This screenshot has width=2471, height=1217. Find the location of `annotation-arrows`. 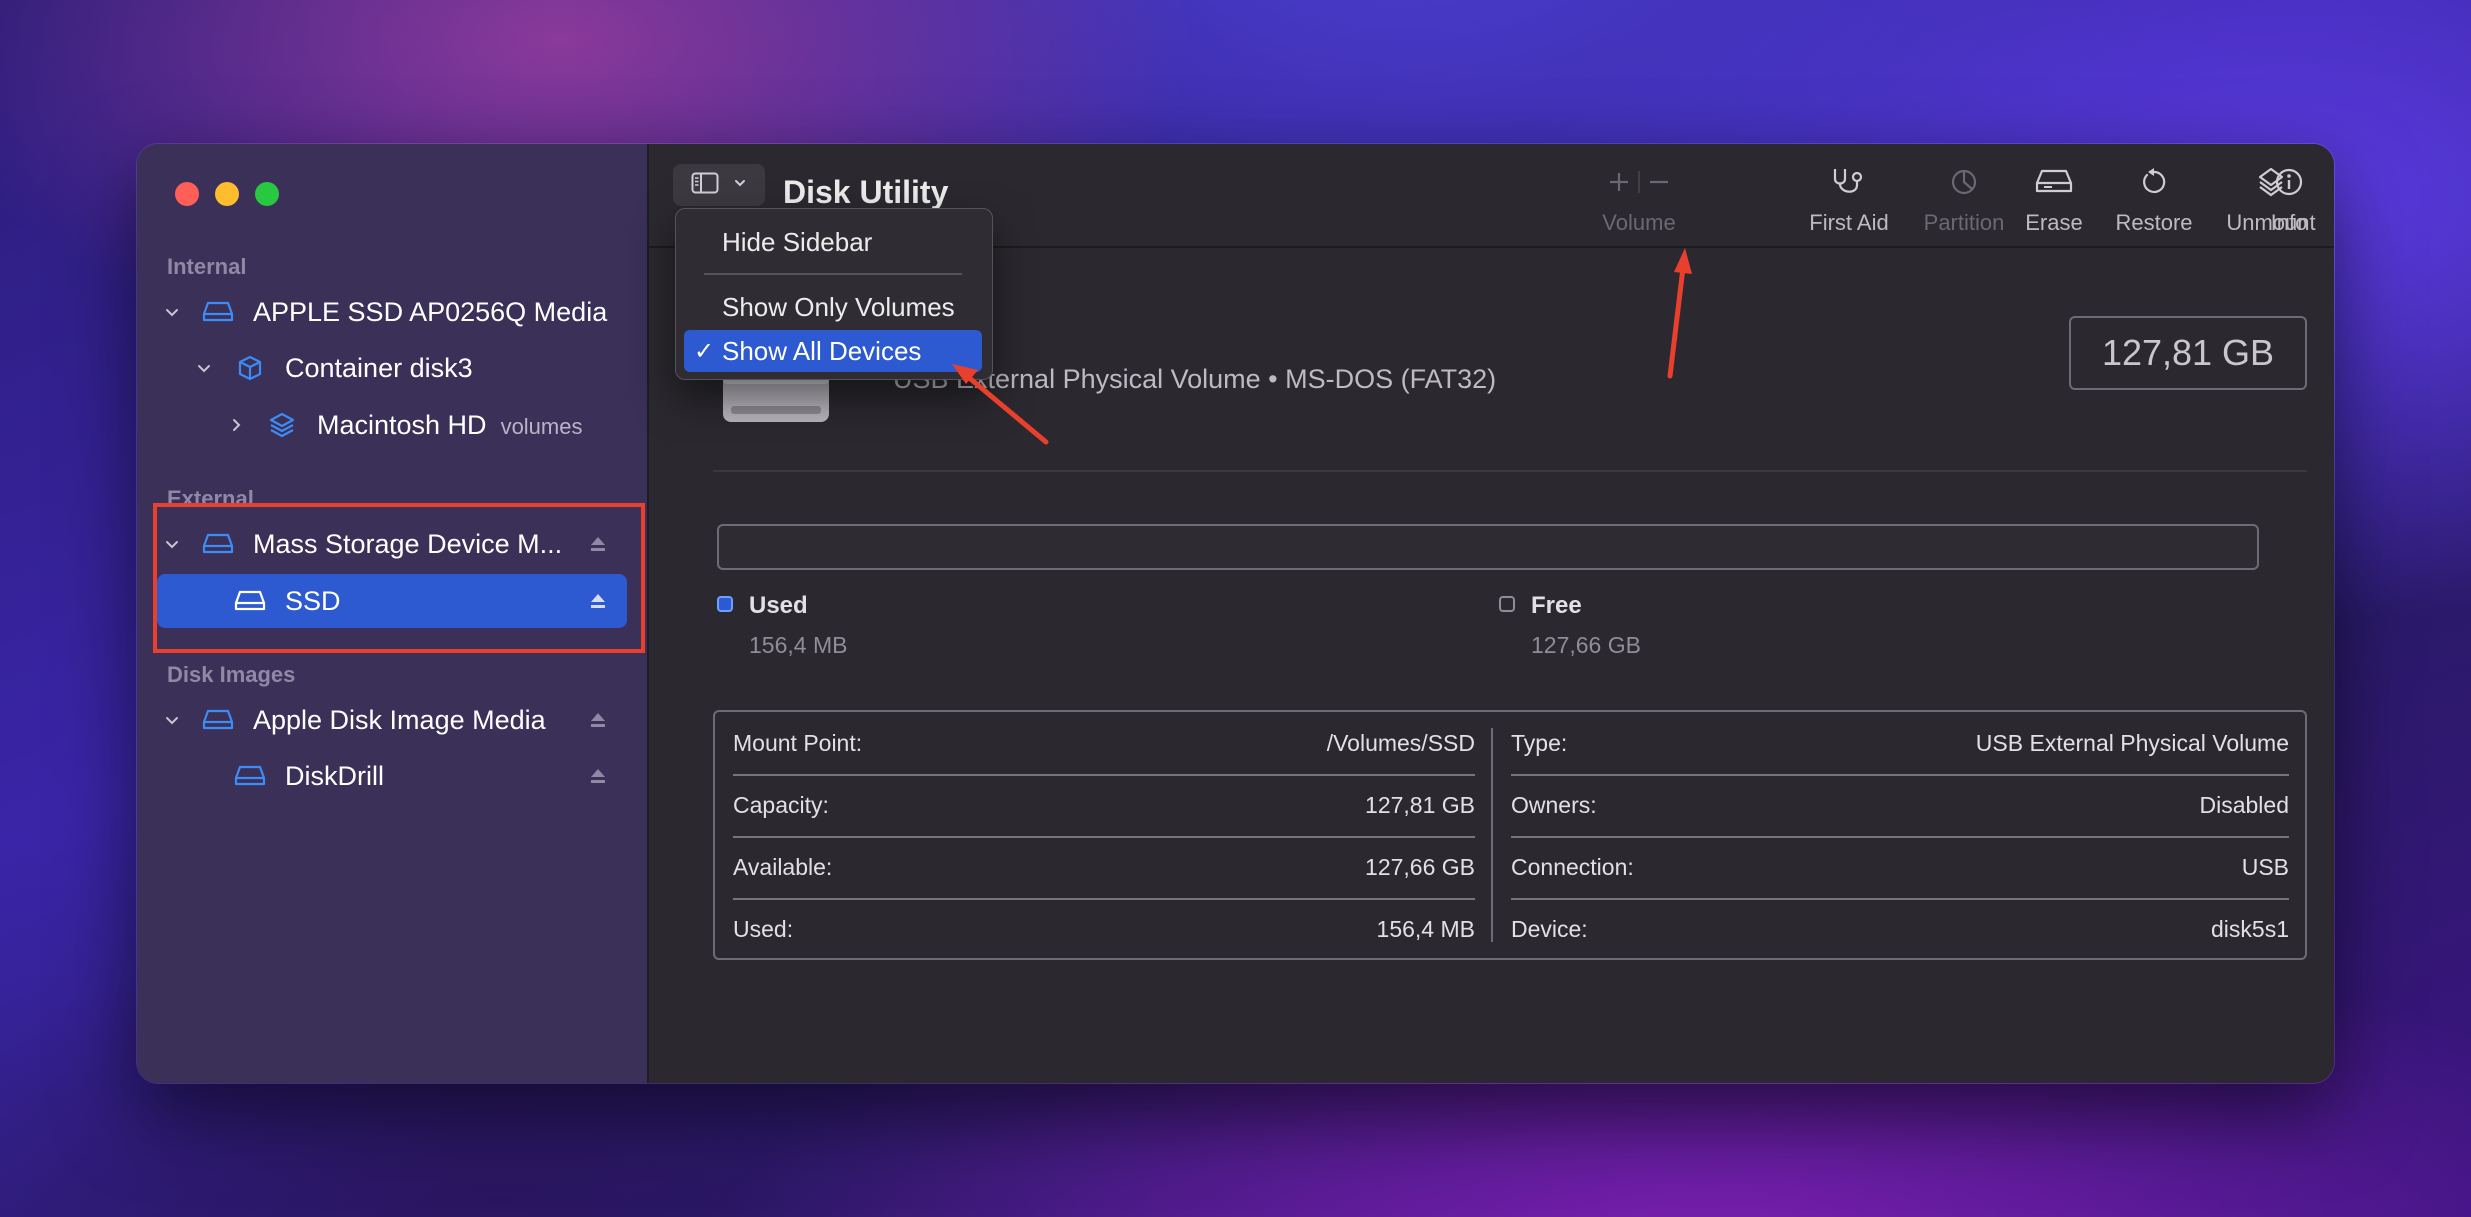

annotation-arrows is located at coordinates (1322, 346).